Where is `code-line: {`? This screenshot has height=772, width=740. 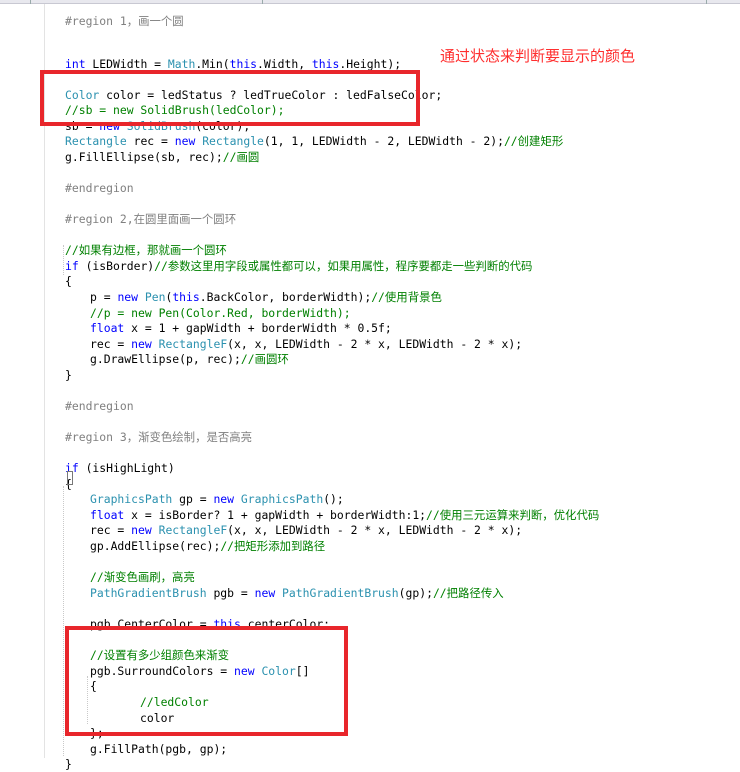 code-line: { is located at coordinates (68, 281).